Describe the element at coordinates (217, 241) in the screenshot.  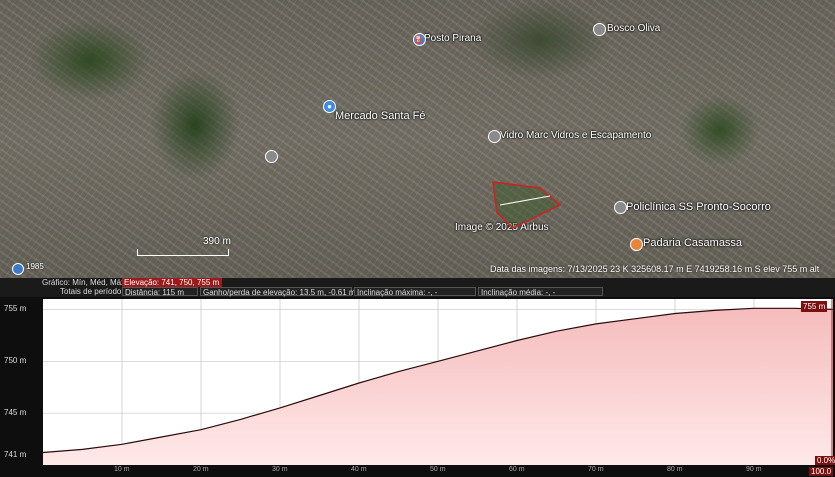
I see `scale-label: 390 m` at that location.